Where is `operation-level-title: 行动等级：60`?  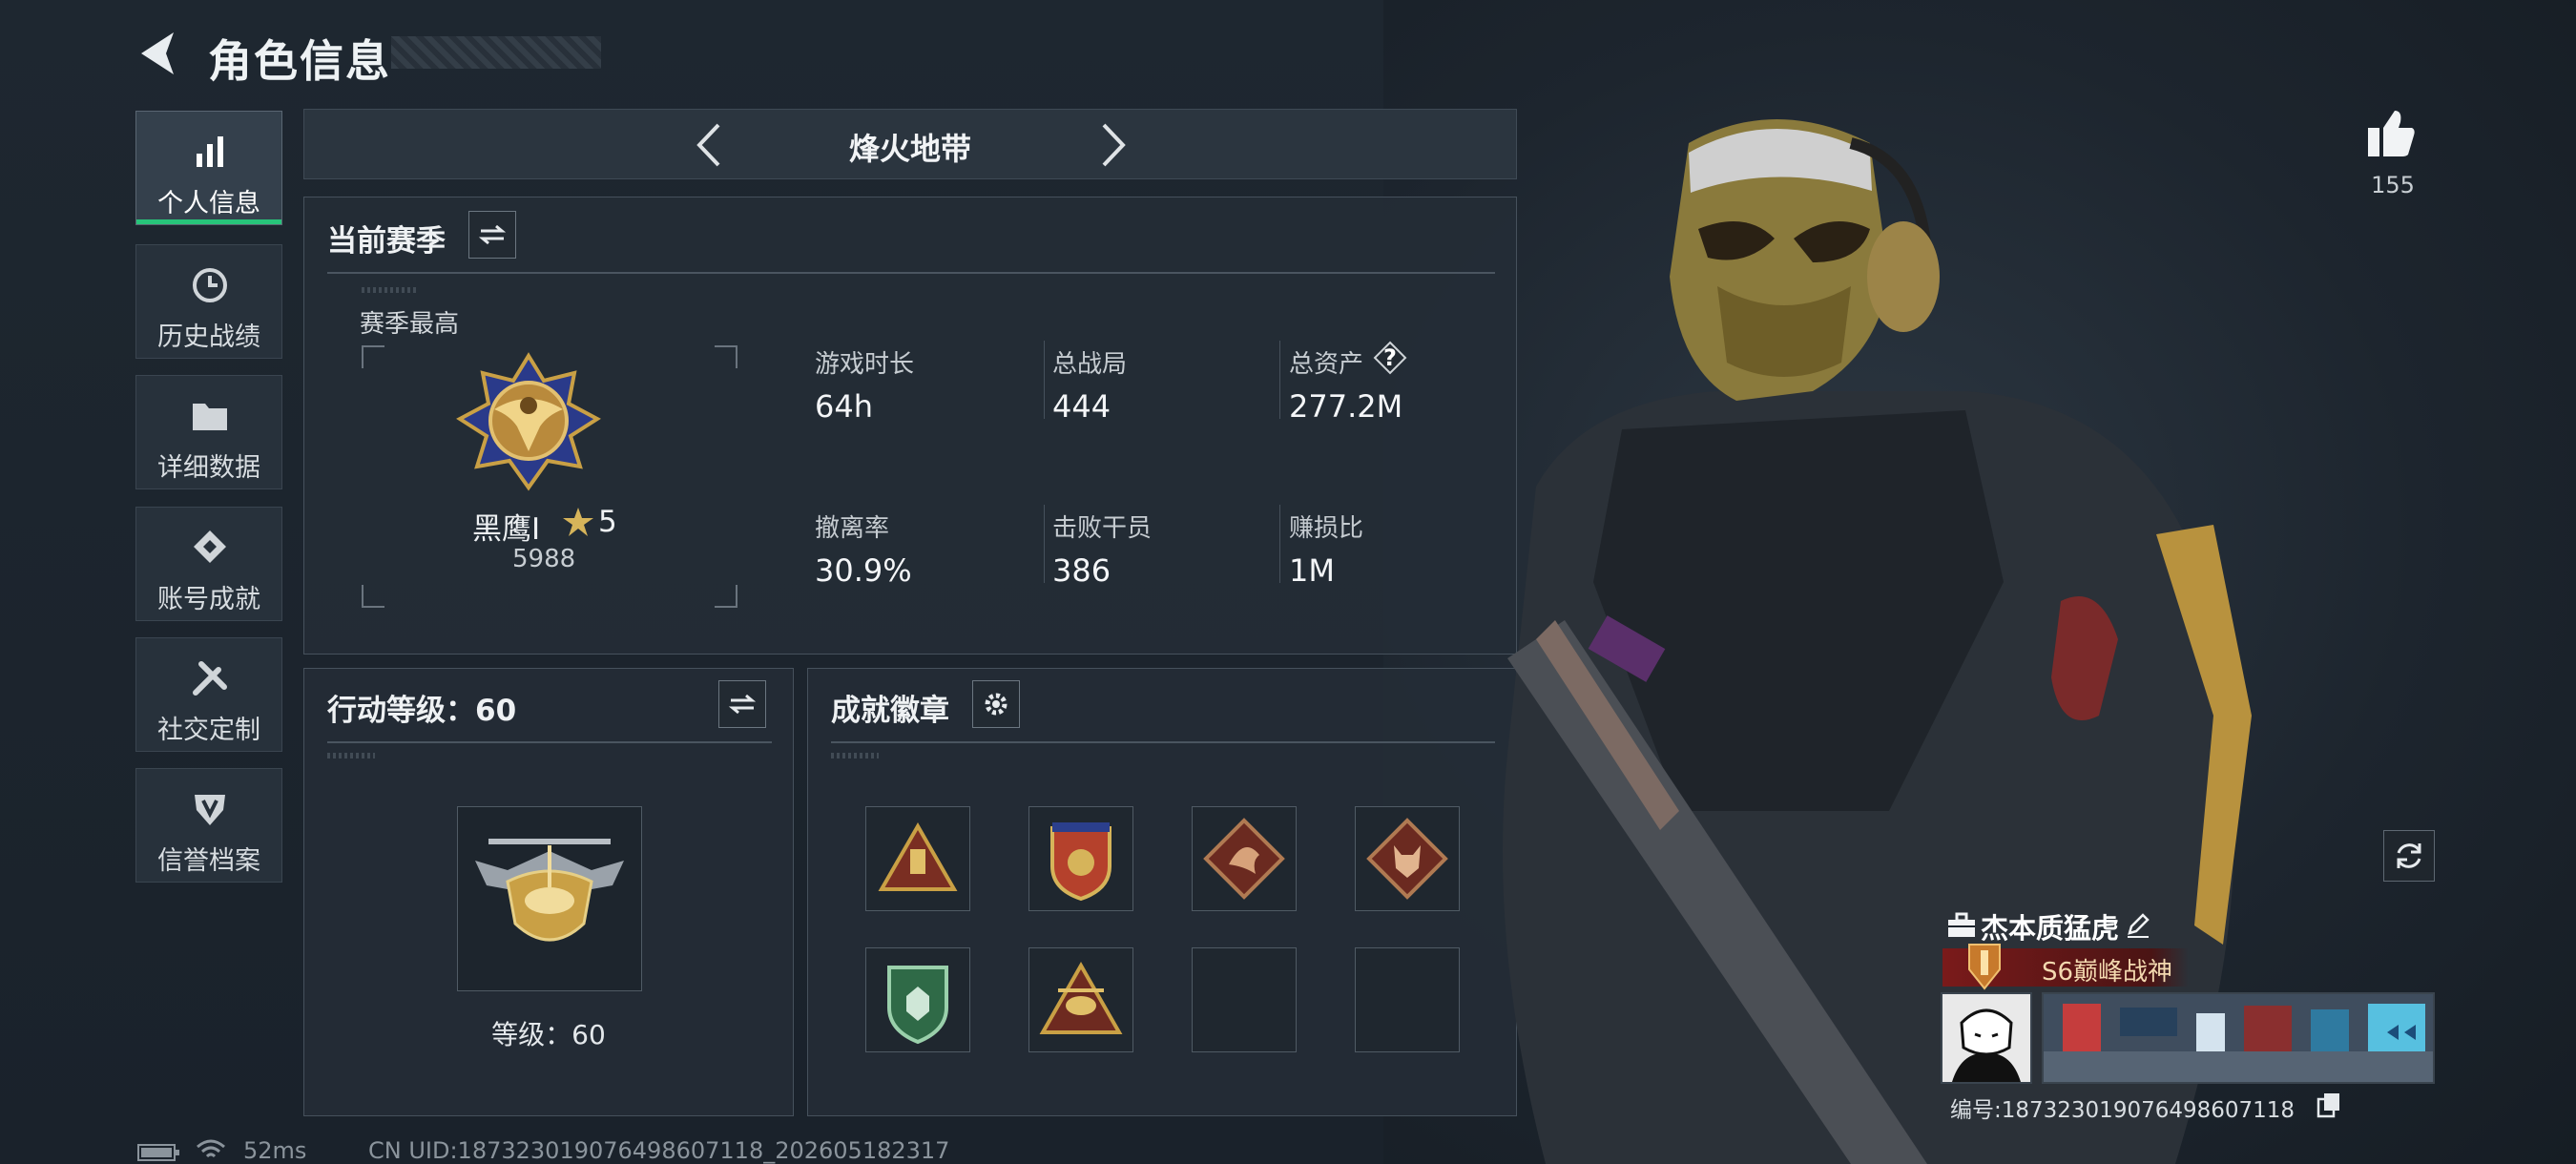
operation-level-title: 行动等级：60 is located at coordinates (422, 711).